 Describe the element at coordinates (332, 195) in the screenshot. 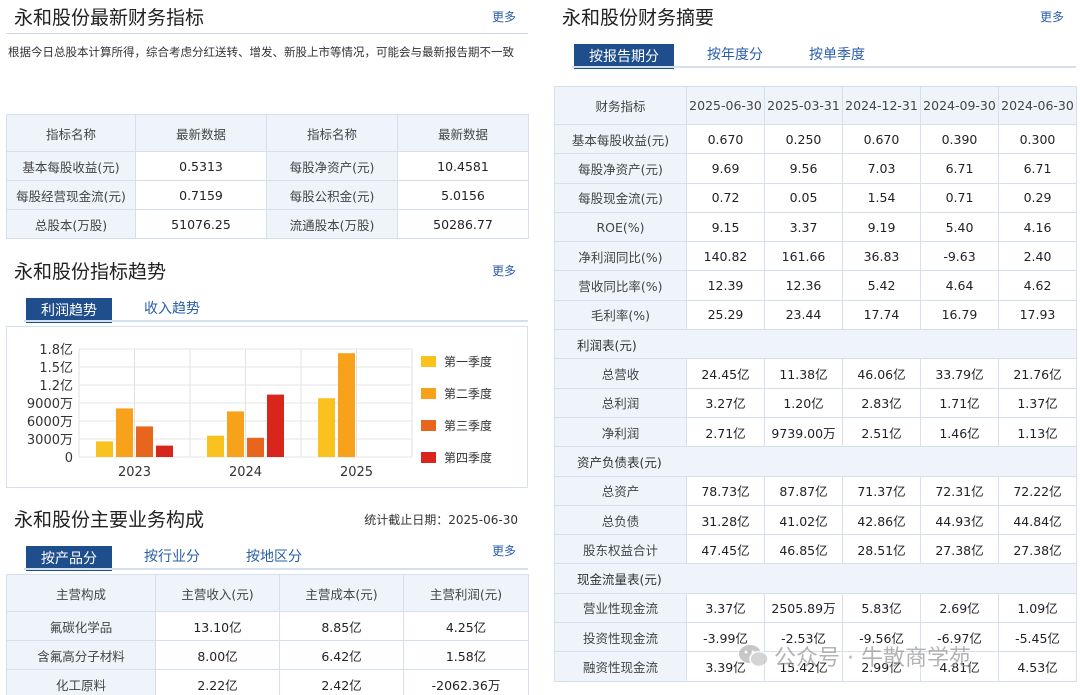

I see `indicator-name: 每股公积金(元)` at that location.